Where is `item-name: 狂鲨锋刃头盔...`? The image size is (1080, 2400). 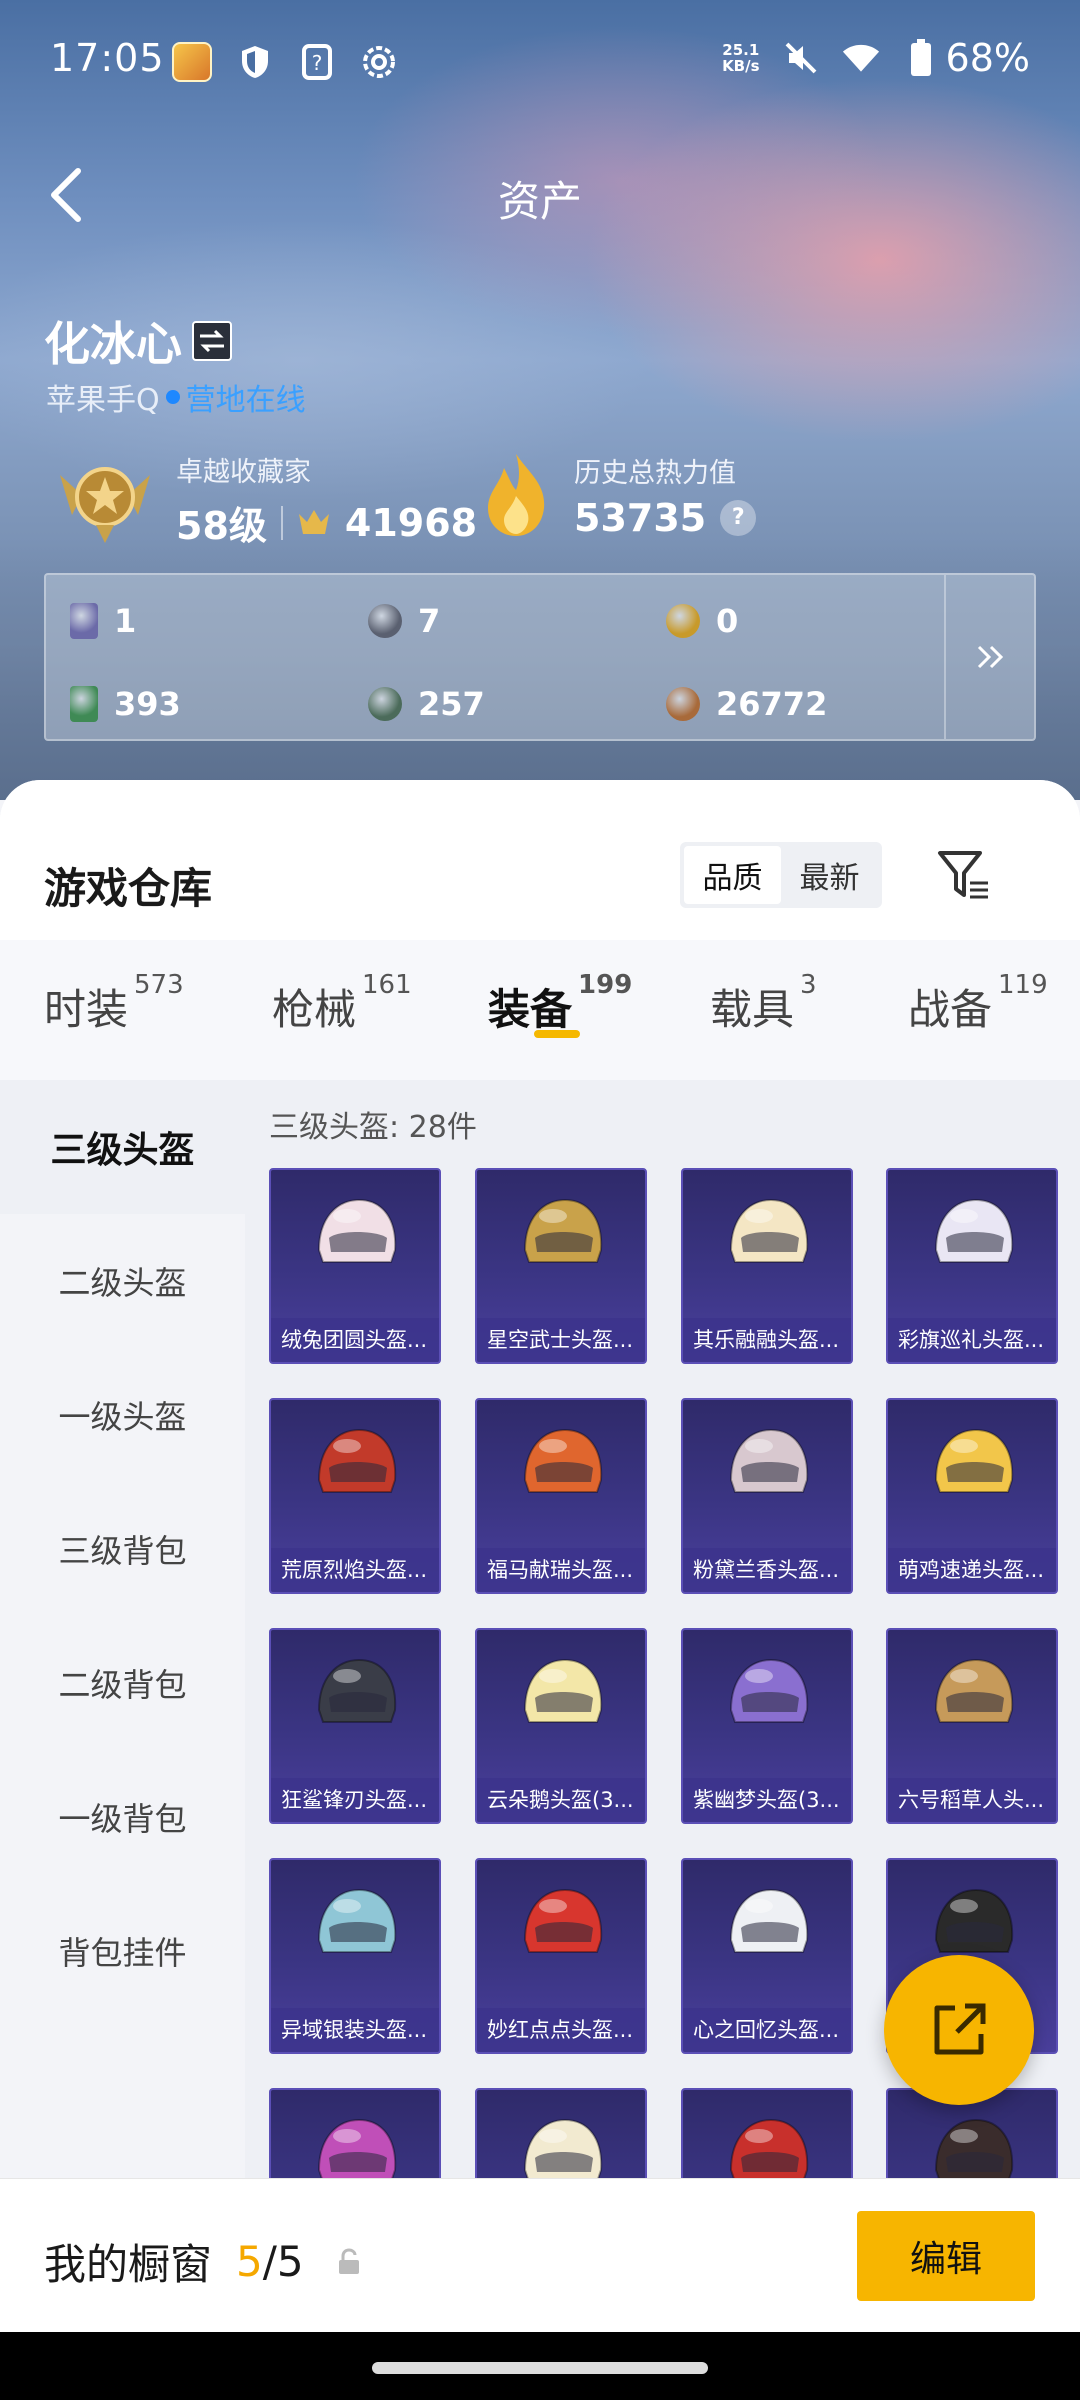 item-name: 狂鲨锋刃头盔... is located at coordinates (355, 1800).